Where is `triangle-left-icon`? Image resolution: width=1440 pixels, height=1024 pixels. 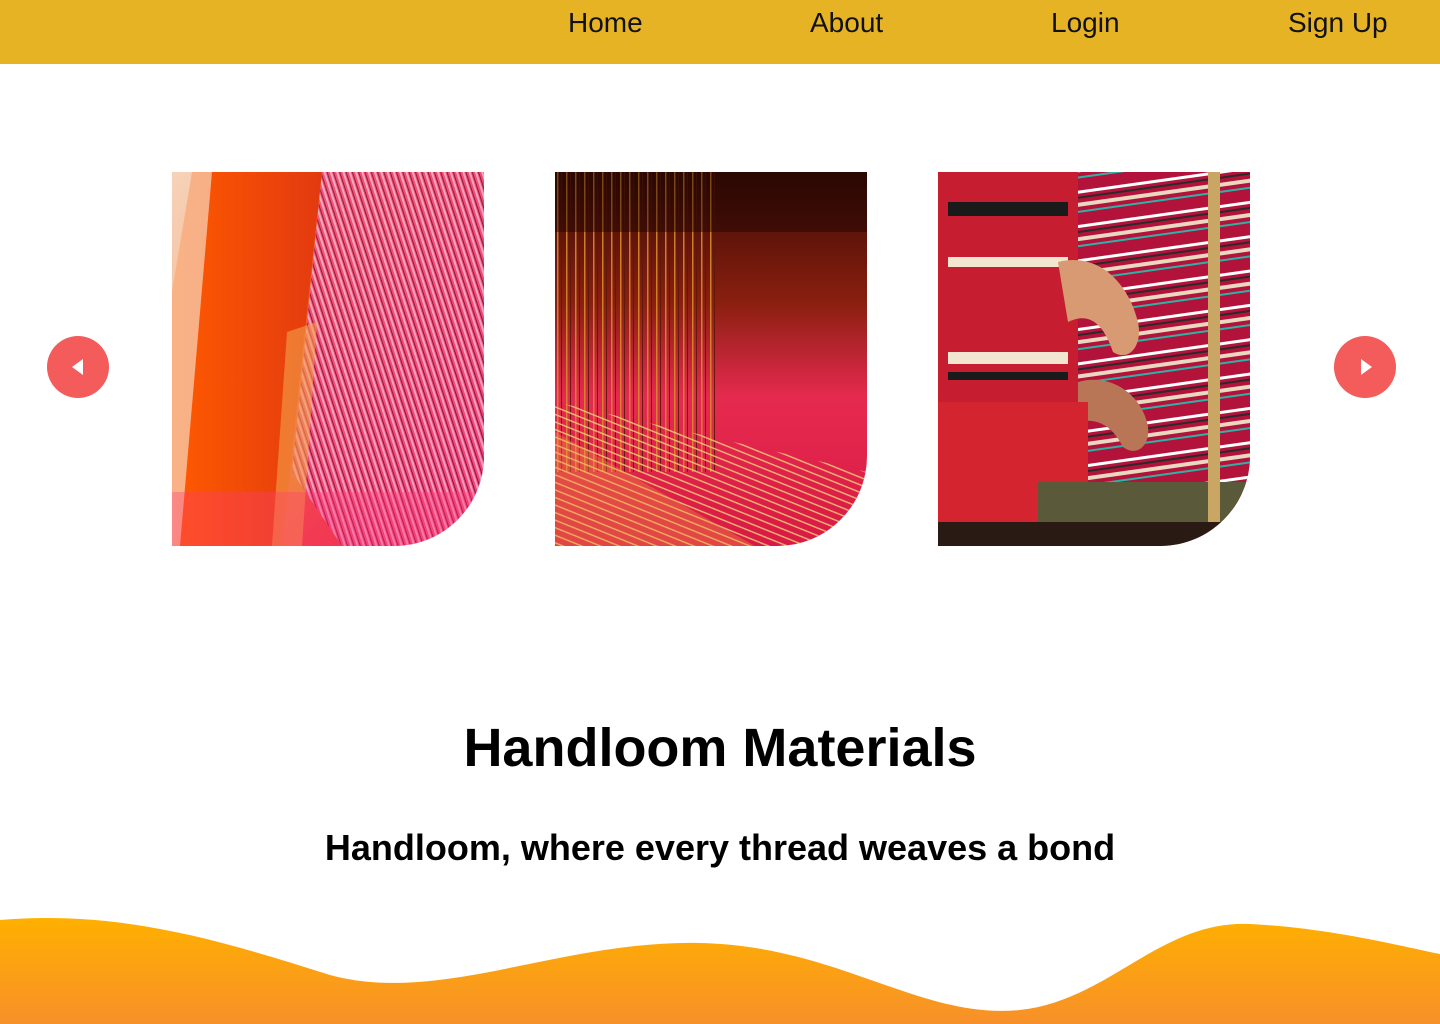 triangle-left-icon is located at coordinates (77, 367).